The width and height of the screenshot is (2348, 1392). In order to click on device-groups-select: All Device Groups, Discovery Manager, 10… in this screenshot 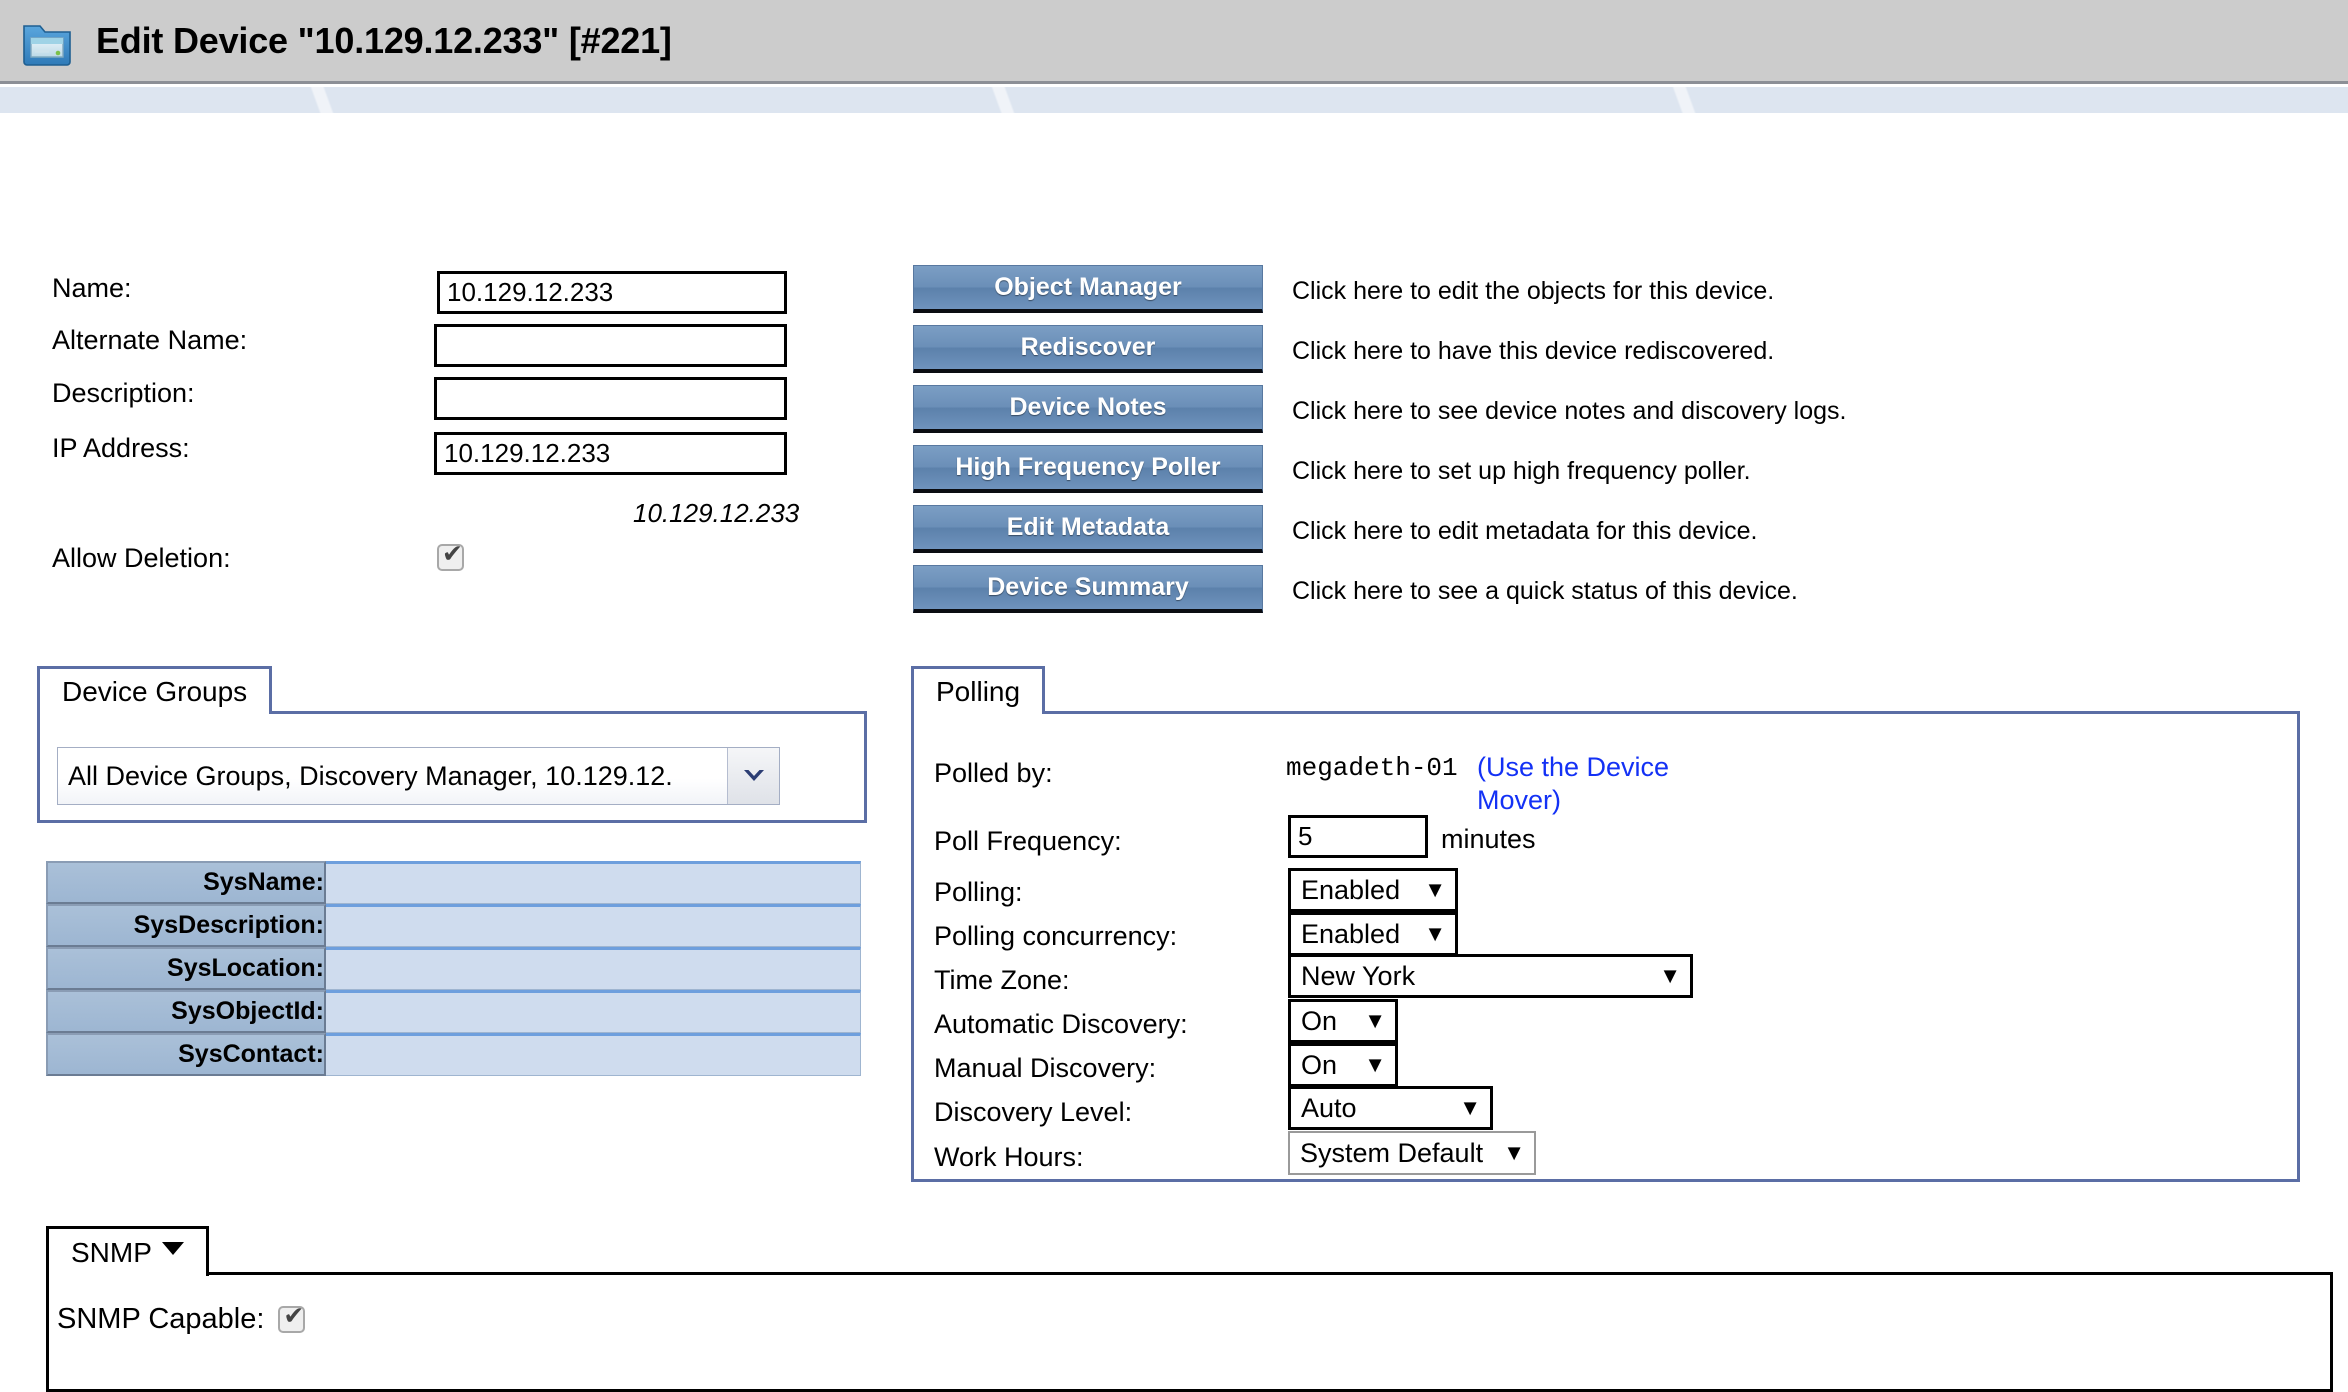, I will do `click(418, 776)`.